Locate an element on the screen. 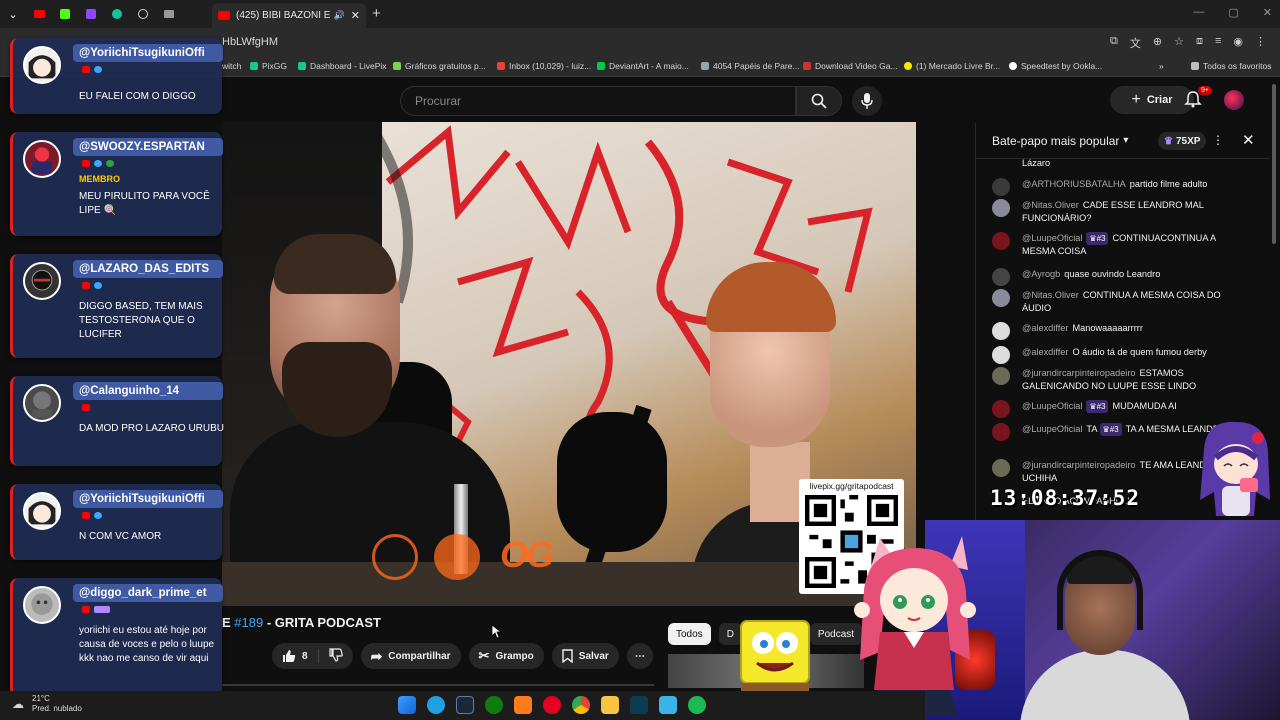  chevron-down-icon: ▾ is located at coordinates (1125, 140).